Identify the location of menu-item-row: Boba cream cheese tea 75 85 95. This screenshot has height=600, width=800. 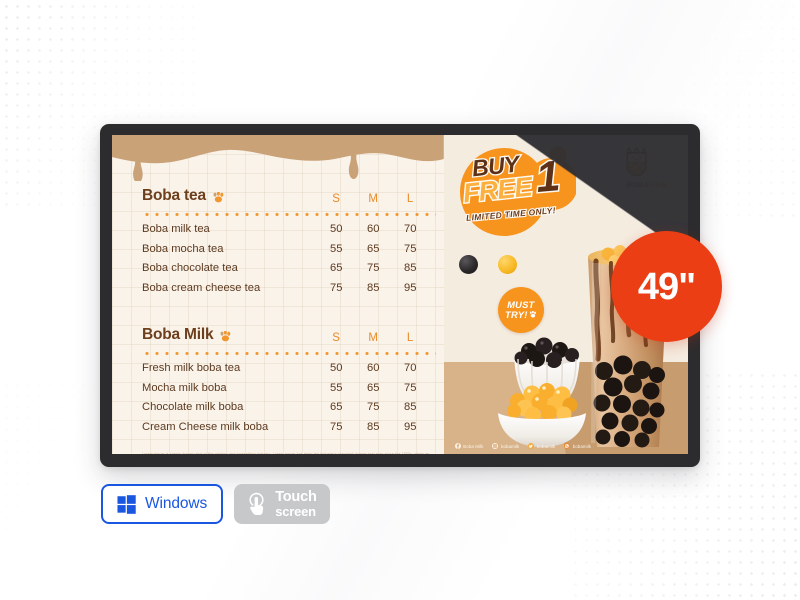
(289, 292).